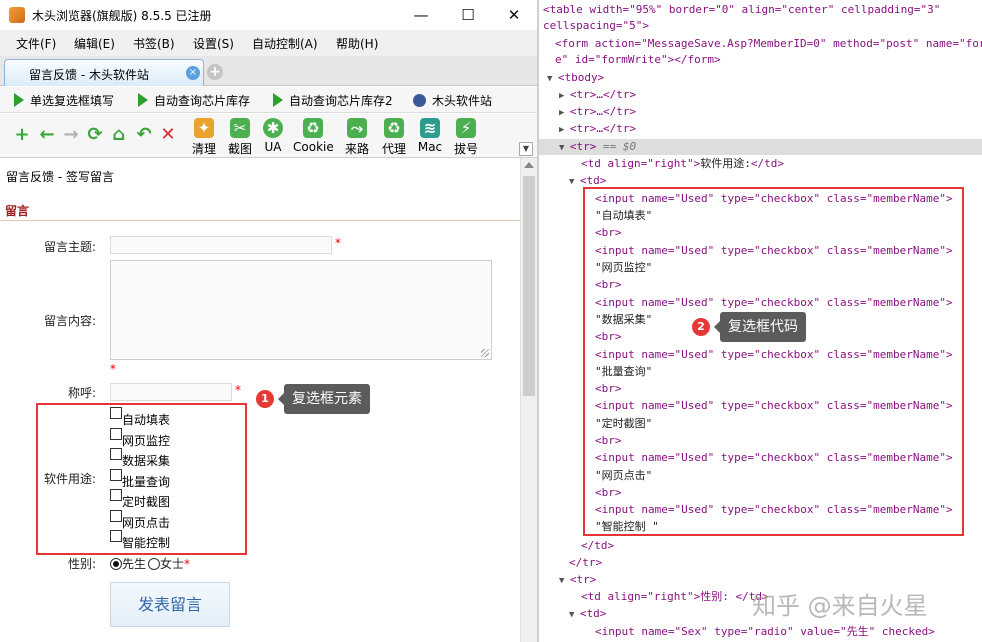 Image resolution: width=982 pixels, height=642 pixels. What do you see at coordinates (452, 100) in the screenshot?
I see `bookmark-mutou-site: 木头软件站` at bounding box center [452, 100].